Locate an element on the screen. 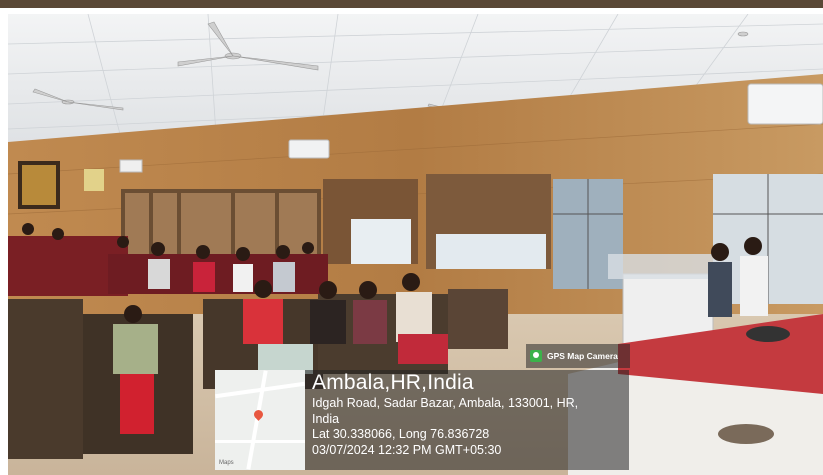  map-attribution: Maps is located at coordinates (226, 463).